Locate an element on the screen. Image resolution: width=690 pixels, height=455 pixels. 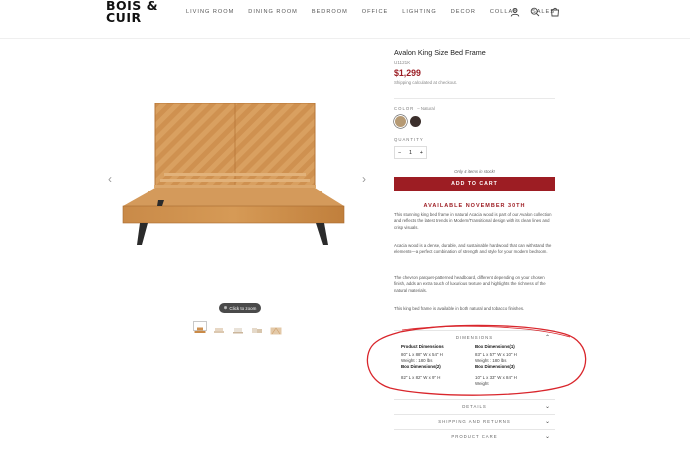
qty-minus-button: − is located at coordinates (399, 153).